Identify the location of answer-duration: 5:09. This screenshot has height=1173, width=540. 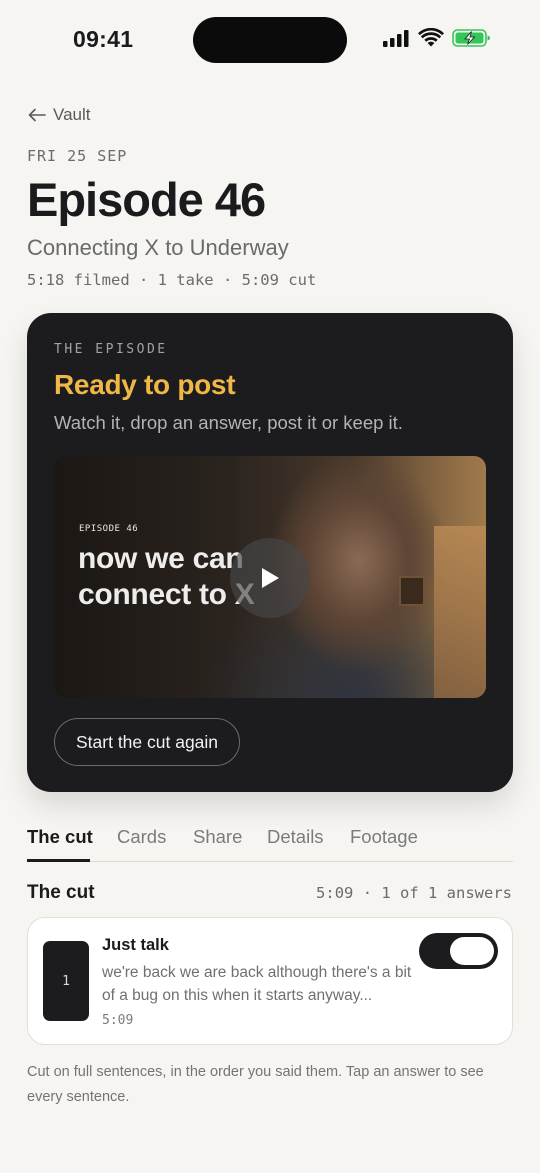
(118, 1020).